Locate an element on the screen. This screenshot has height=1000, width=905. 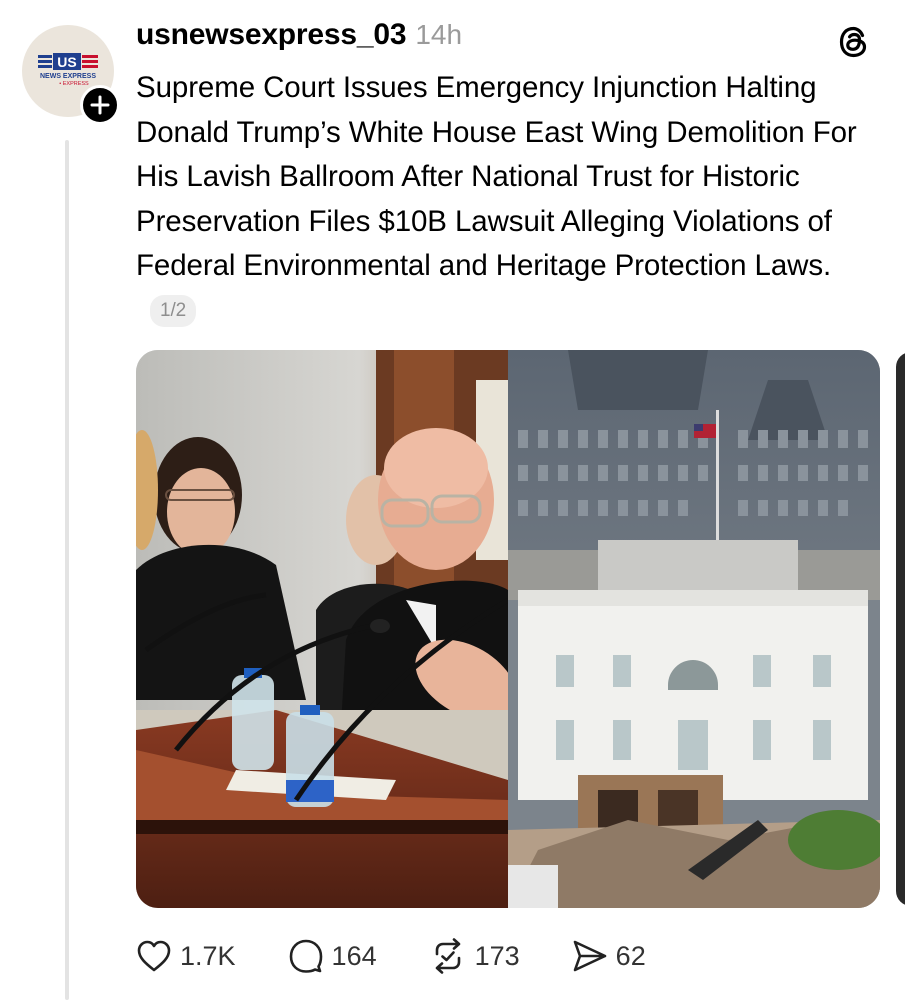
reply-button: 164 is located at coordinates (332, 956).